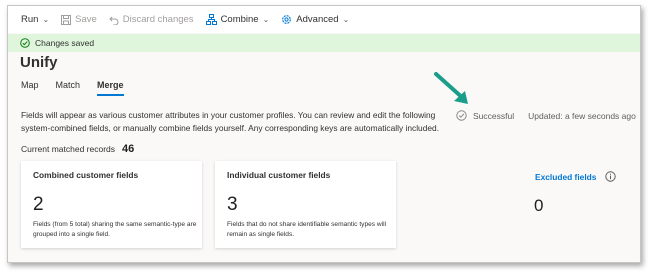 Image resolution: width=650 pixels, height=271 pixels. Describe the element at coordinates (317, 19) in the screenshot. I see `advanced-label: Advanced` at that location.